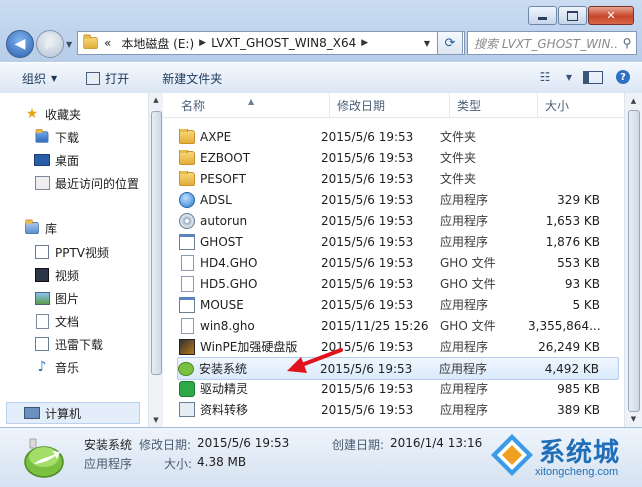 This screenshot has width=642, height=487. I want to click on address-bar: « 本地磁盘 (E:) ▶ LVXT_GHOST_WIN8_X64 ▶, so click(271, 43).